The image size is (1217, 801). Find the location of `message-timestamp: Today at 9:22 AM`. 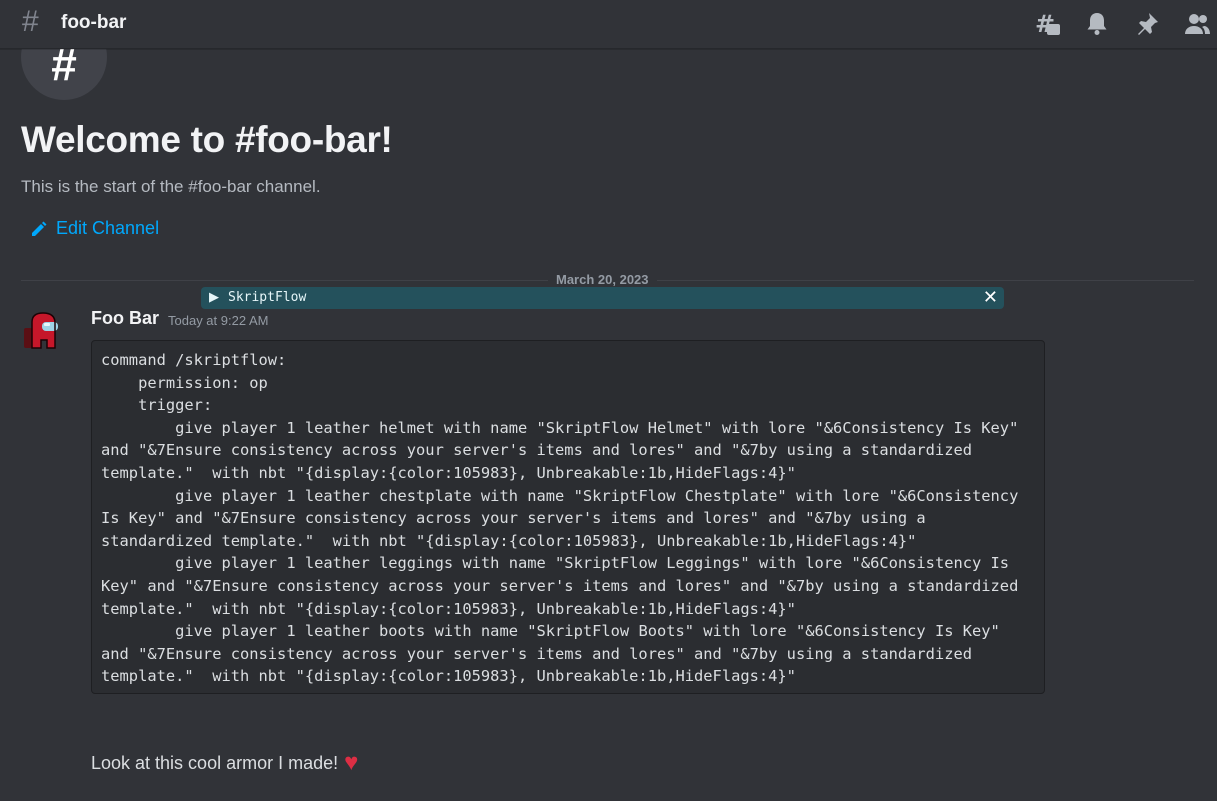

message-timestamp: Today at 9:22 AM is located at coordinates (218, 320).